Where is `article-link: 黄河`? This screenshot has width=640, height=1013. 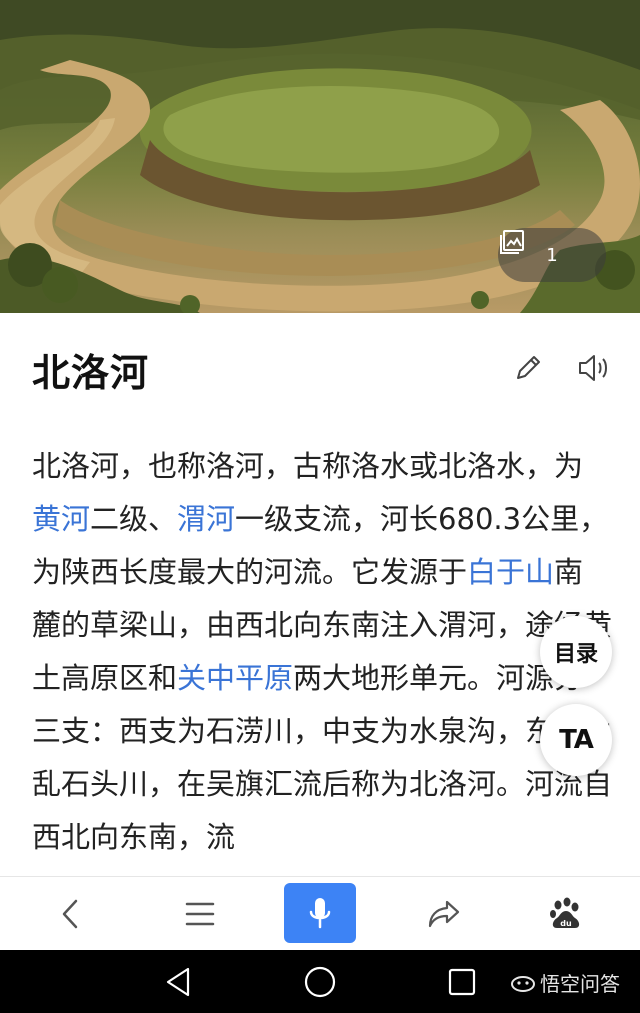 article-link: 黄河 is located at coordinates (61, 519).